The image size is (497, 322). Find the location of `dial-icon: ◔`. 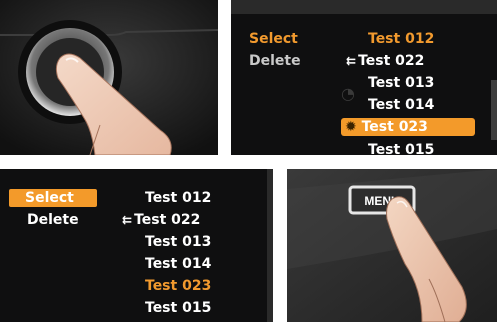

dial-icon: ◔ is located at coordinates (348, 93).